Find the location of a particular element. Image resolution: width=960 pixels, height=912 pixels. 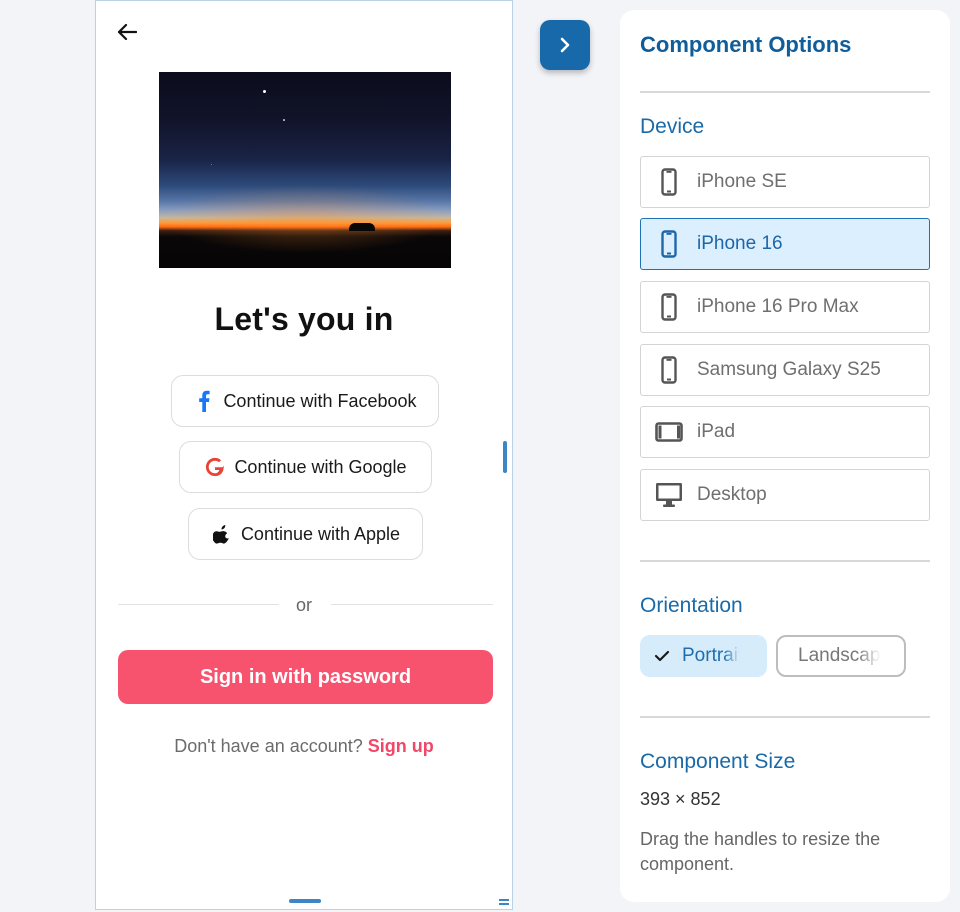

orientation-section-label: Orientation is located at coordinates (691, 605).